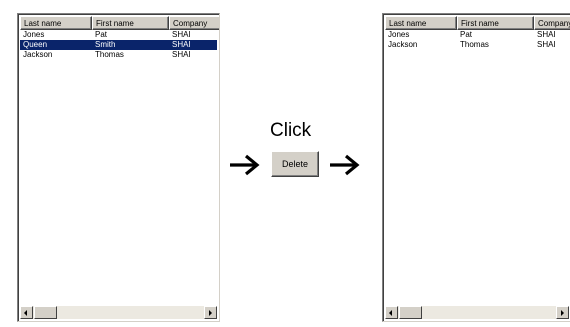 The width and height of the screenshot is (570, 327). Describe the element at coordinates (35, 44) in the screenshot. I see `cell-last-name: Queen` at that location.